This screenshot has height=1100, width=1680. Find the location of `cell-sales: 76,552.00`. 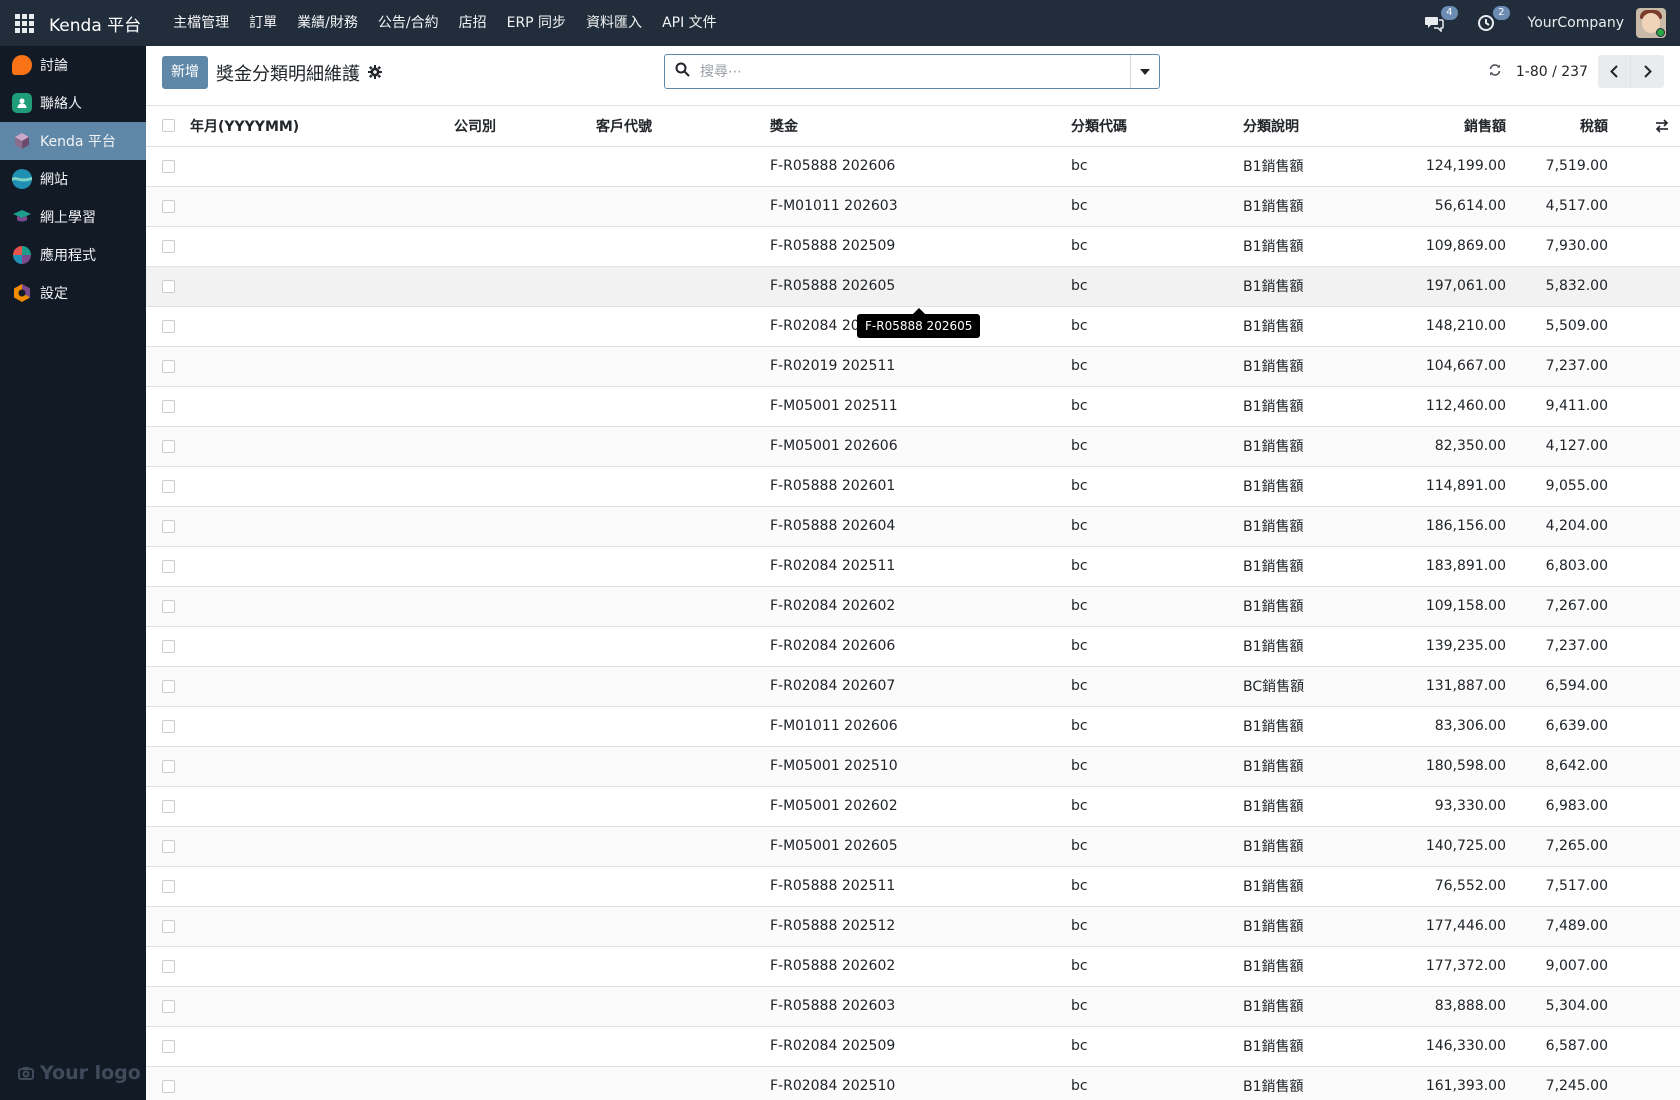

cell-sales: 76,552.00 is located at coordinates (1434, 886).